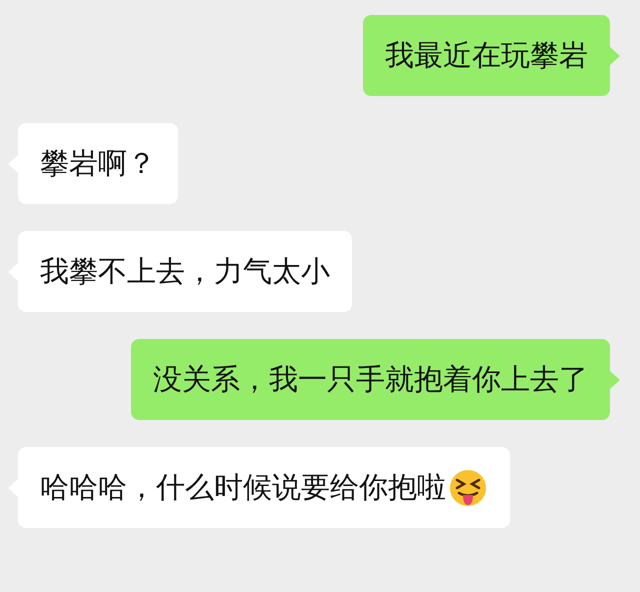 The image size is (640, 592). Describe the element at coordinates (98, 163) in the screenshot. I see `message-text: 攀岩啊？` at that location.